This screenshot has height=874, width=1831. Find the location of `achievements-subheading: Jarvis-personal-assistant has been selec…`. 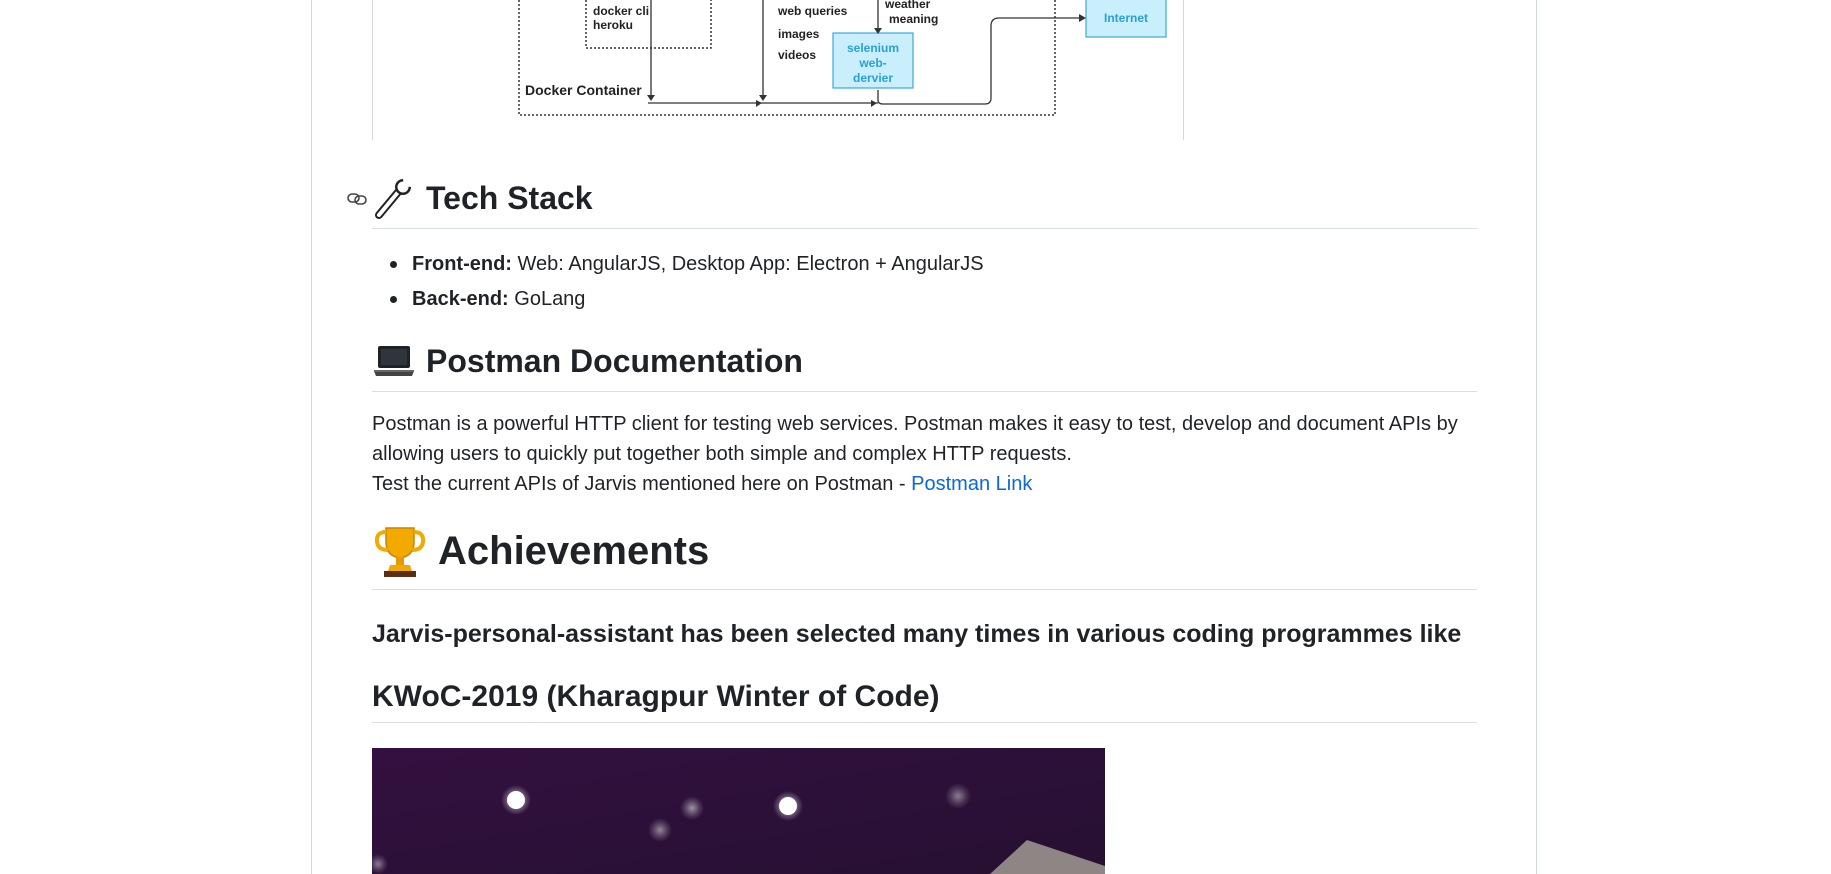

achievements-subheading: Jarvis-personal-assistant has been selec… is located at coordinates (917, 634).